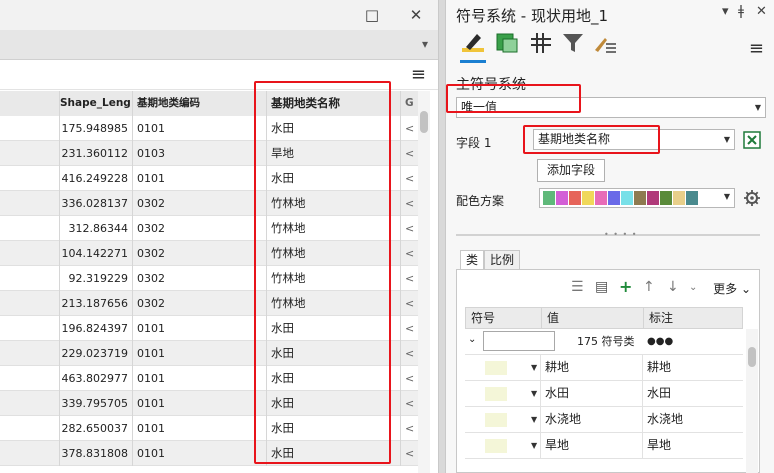  Describe the element at coordinates (634, 139) in the screenshot. I see `field-select: 基期地类名称 ▼` at that location.